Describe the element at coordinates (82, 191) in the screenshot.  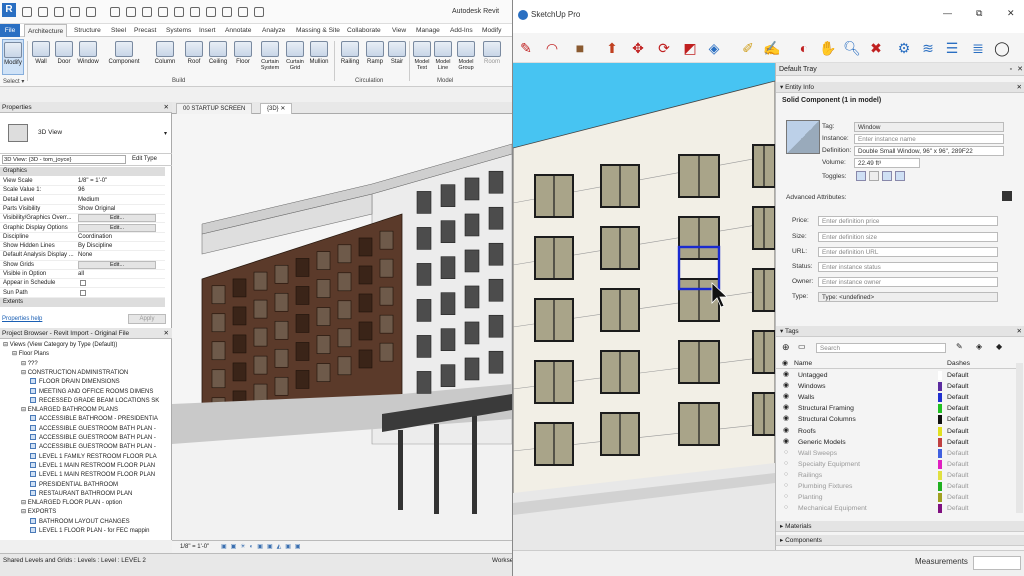
I see `property-row: Scale Value 1: 96` at that location.